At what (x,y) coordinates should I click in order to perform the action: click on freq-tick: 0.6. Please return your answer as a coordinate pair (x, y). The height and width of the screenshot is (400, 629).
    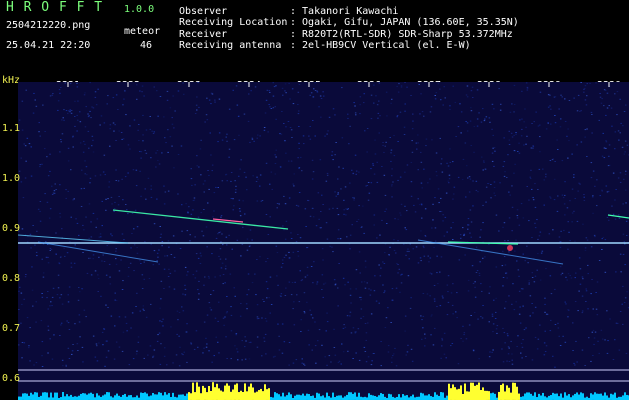
    Looking at the image, I should click on (11, 378).